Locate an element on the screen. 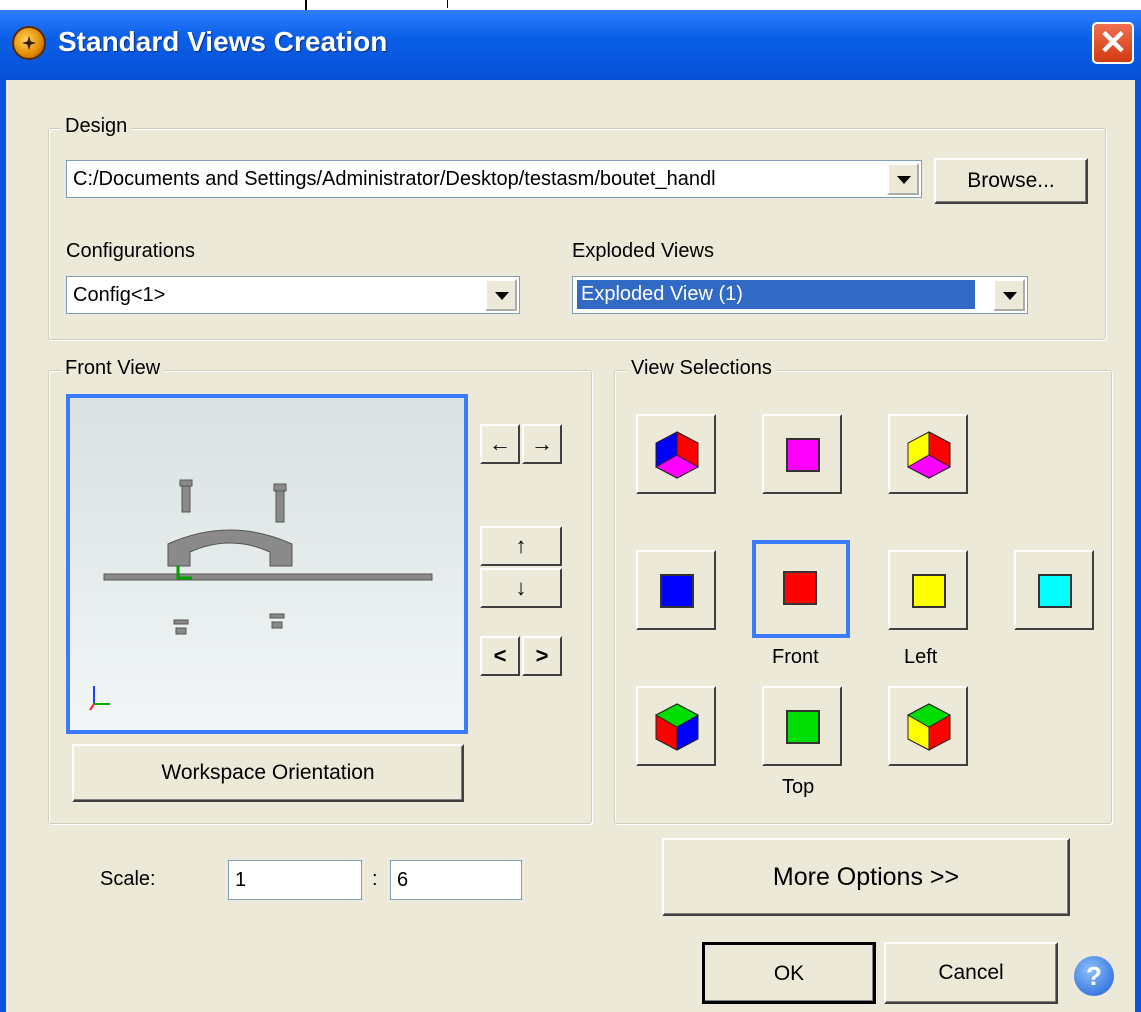  scale-numerator-input: 1 is located at coordinates (295, 880).